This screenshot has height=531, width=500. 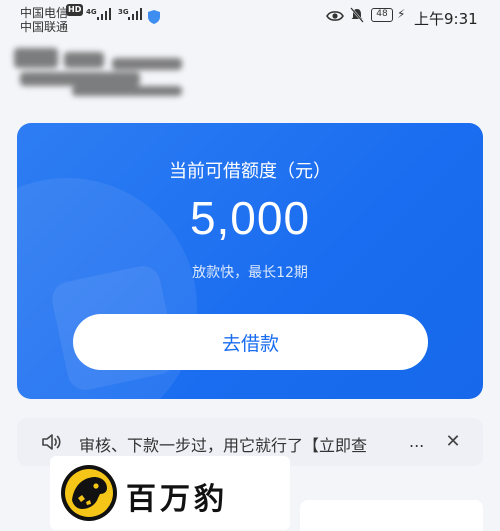 I want to click on notice-text: 审核、下款一步过，用它就行了【立即查, so click(x=223, y=445).